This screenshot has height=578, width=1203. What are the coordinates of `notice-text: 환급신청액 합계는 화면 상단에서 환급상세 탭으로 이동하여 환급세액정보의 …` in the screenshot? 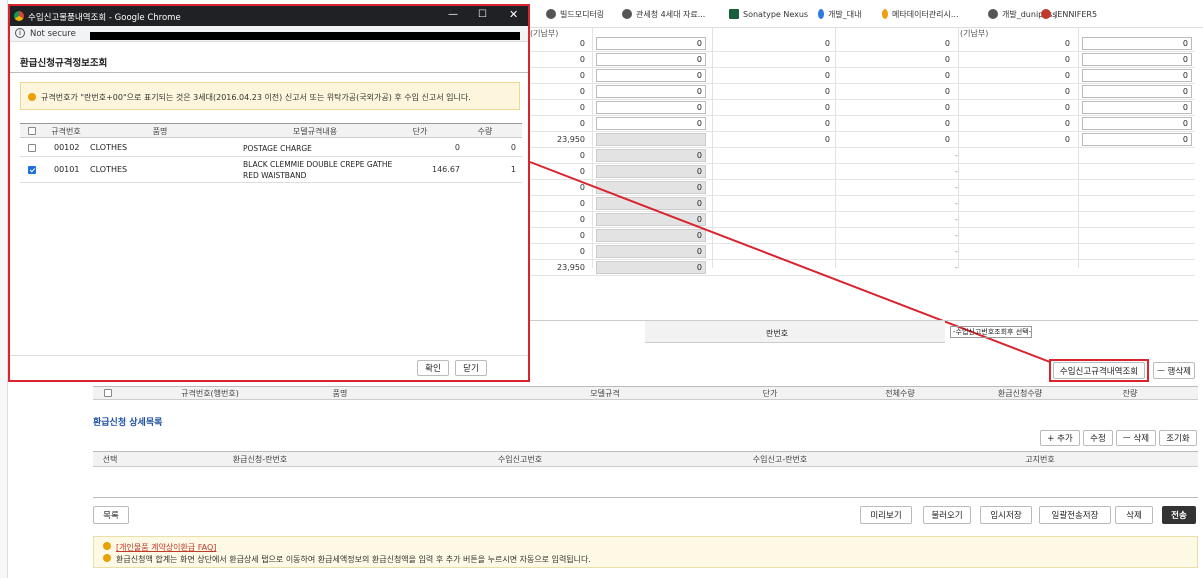 It's located at (353, 559).